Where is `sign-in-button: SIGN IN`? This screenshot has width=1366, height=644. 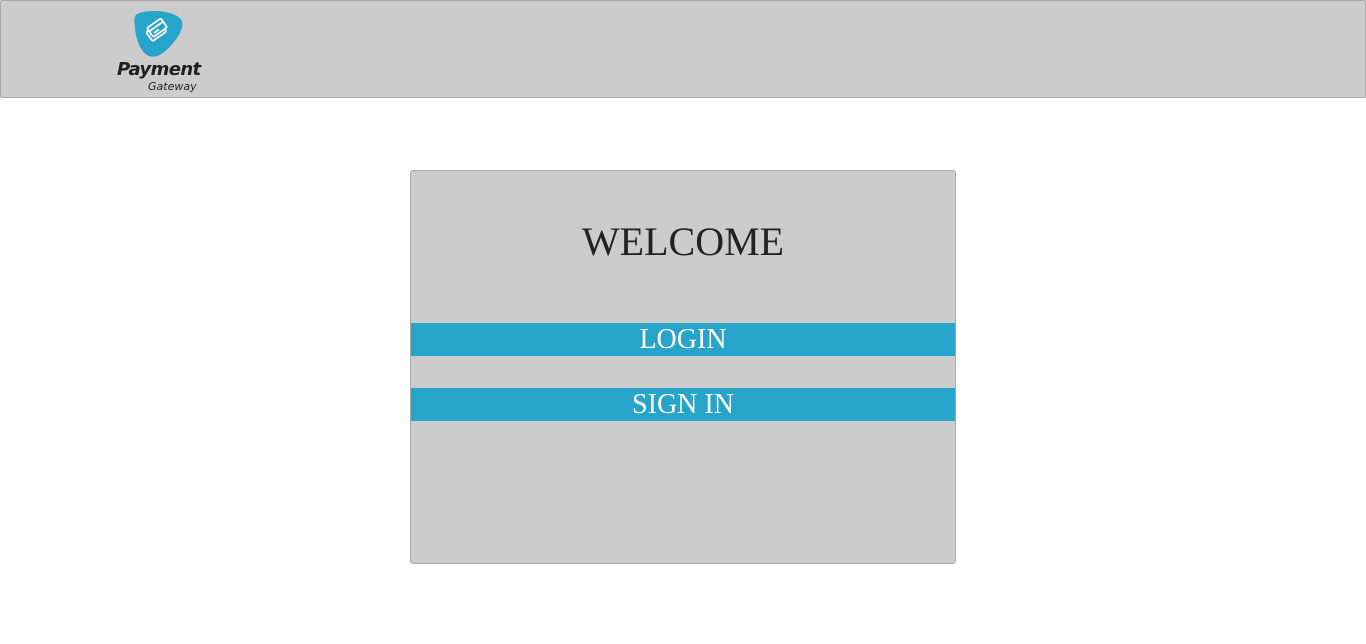
sign-in-button: SIGN IN is located at coordinates (683, 404).